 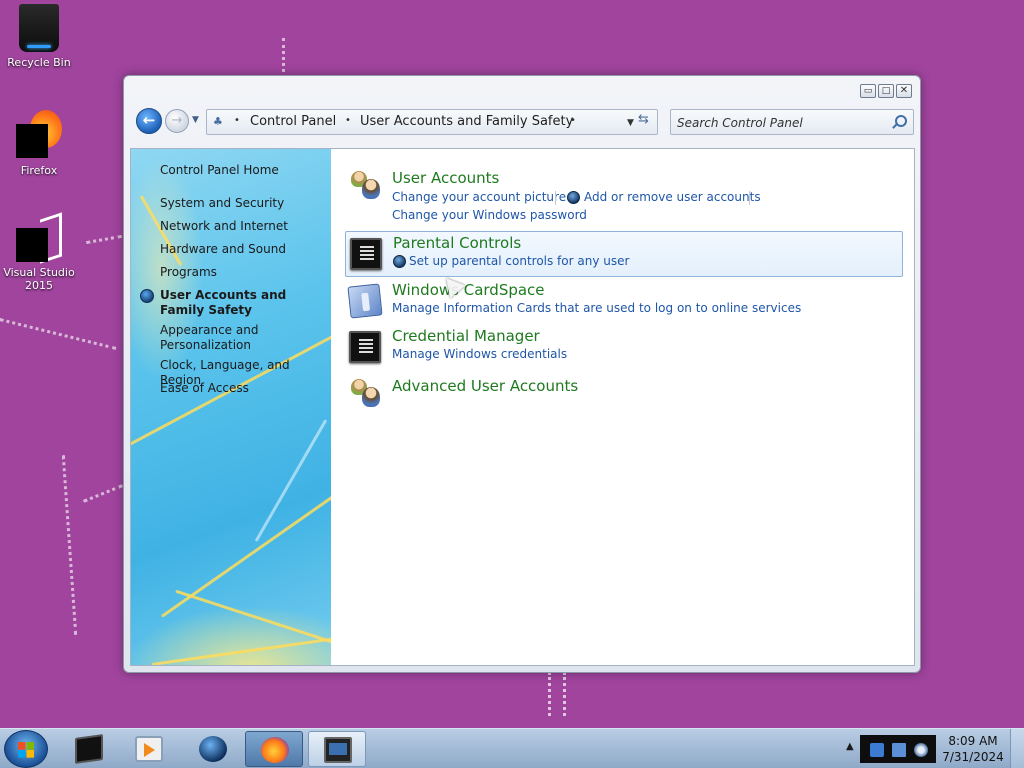 I want to click on arrow-right-icon: →, so click(x=177, y=120).